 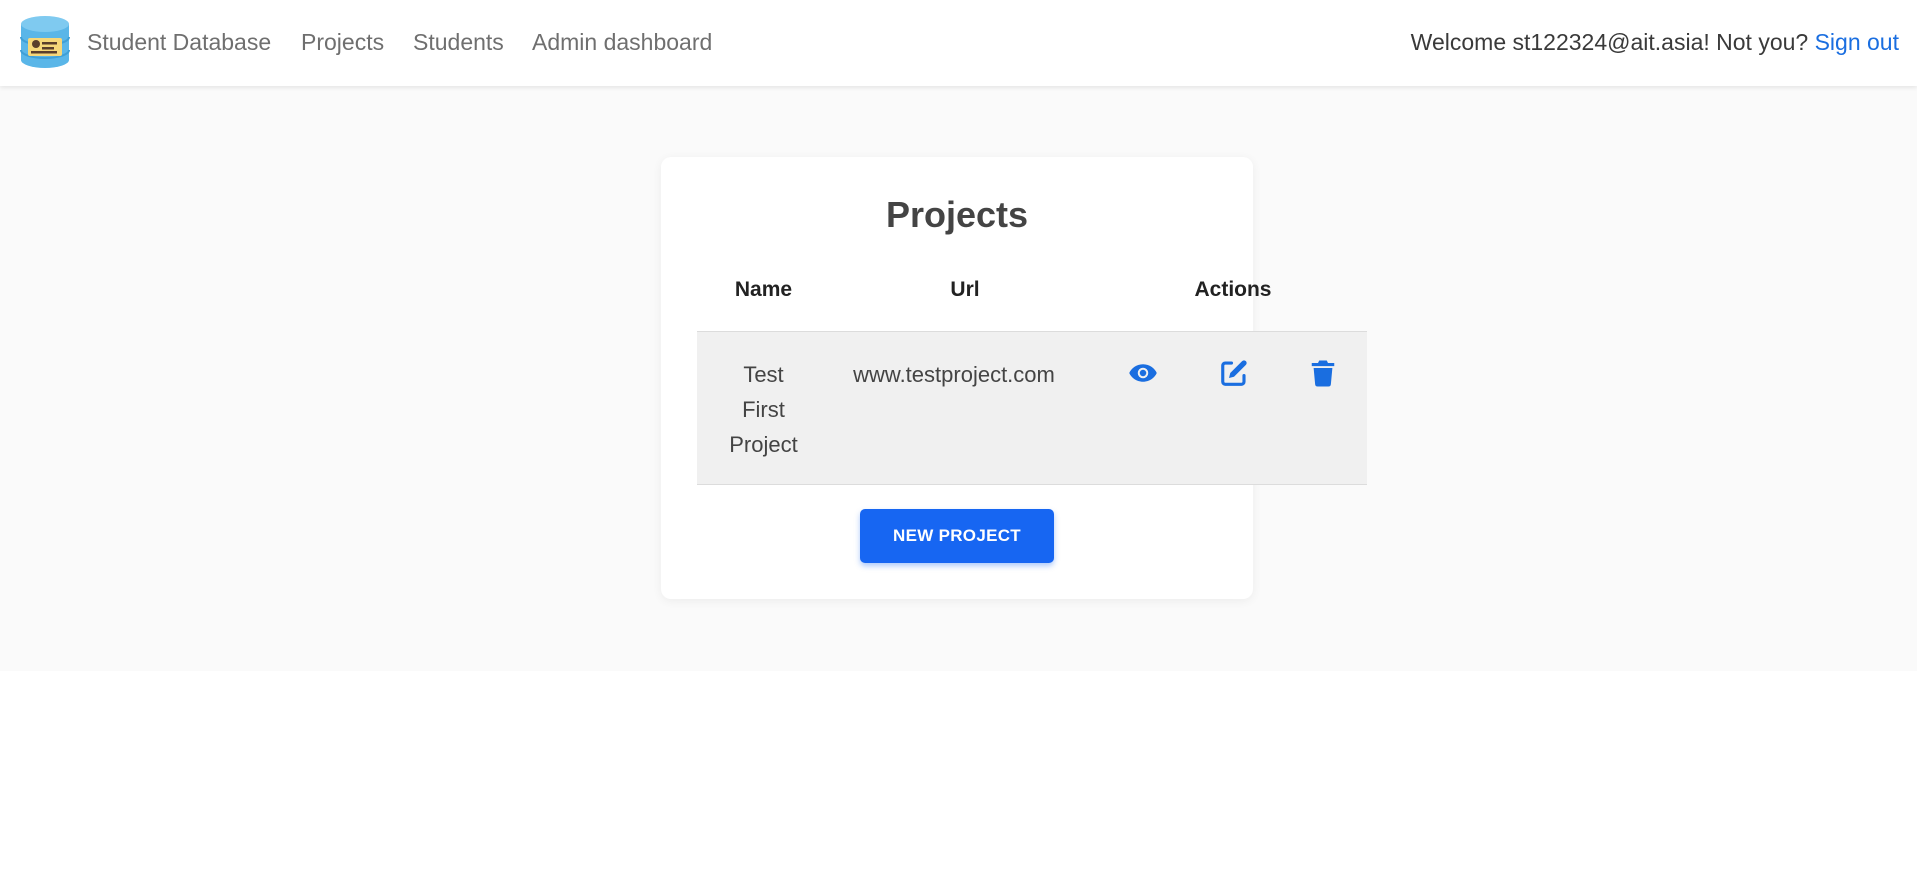 I want to click on nav-link-projects: Projects, so click(x=342, y=42).